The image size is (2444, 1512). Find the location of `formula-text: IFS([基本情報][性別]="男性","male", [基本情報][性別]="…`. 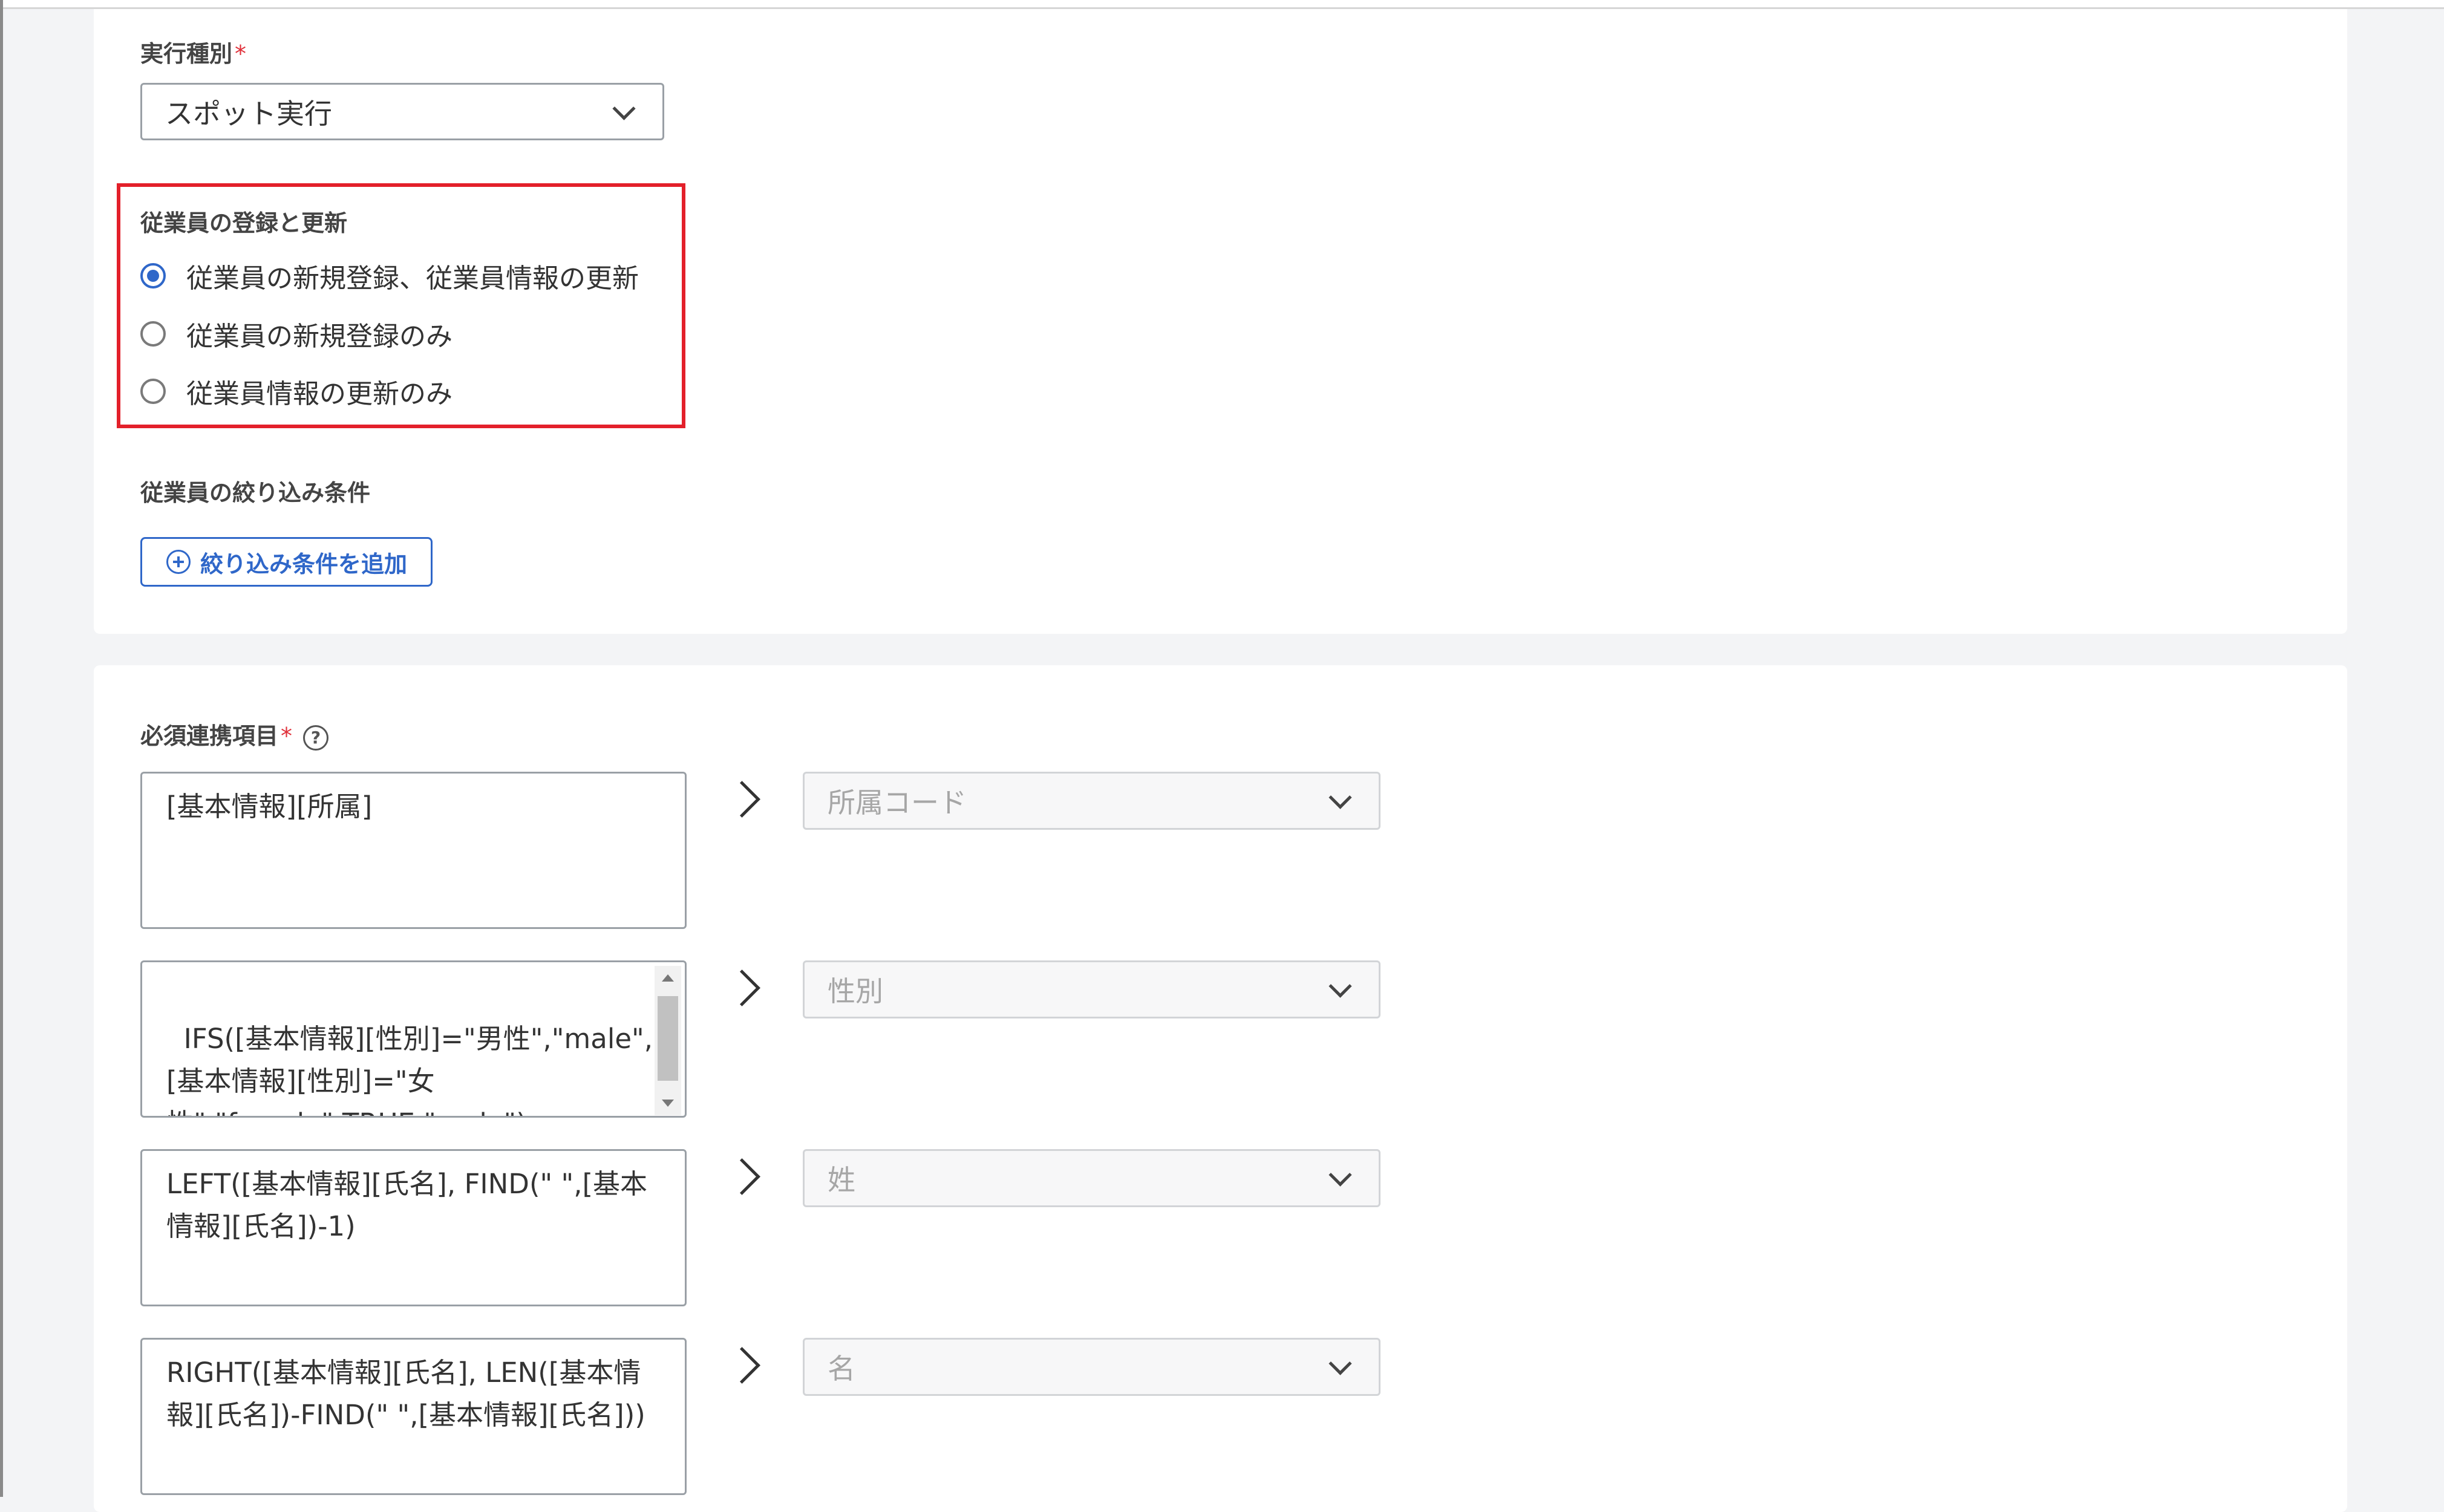

formula-text: IFS([基本情報][性別]="男性","male", [基本情報][性別]="… is located at coordinates (409, 1069).